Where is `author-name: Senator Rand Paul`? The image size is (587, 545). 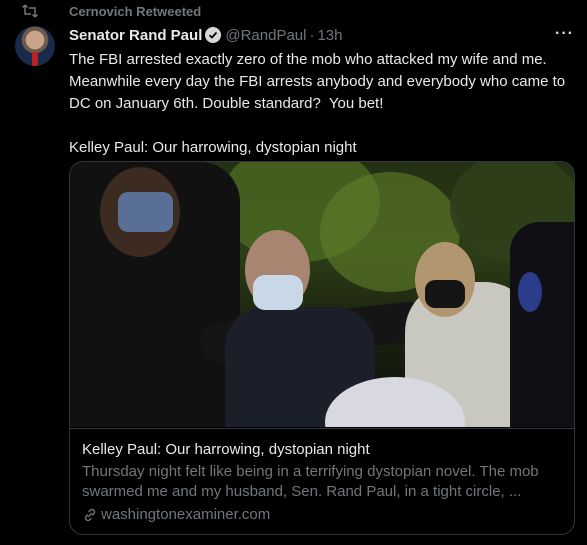
author-name: Senator Rand Paul is located at coordinates (135, 35).